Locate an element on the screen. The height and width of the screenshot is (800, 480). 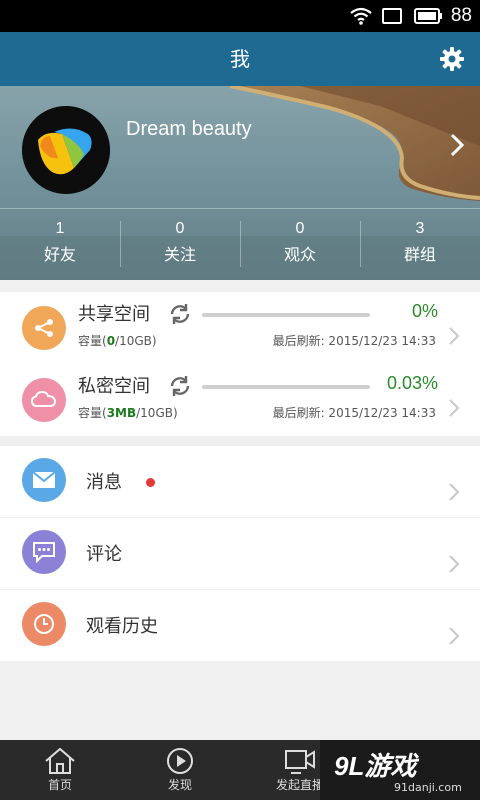
page-title: 我 is located at coordinates (240, 59).